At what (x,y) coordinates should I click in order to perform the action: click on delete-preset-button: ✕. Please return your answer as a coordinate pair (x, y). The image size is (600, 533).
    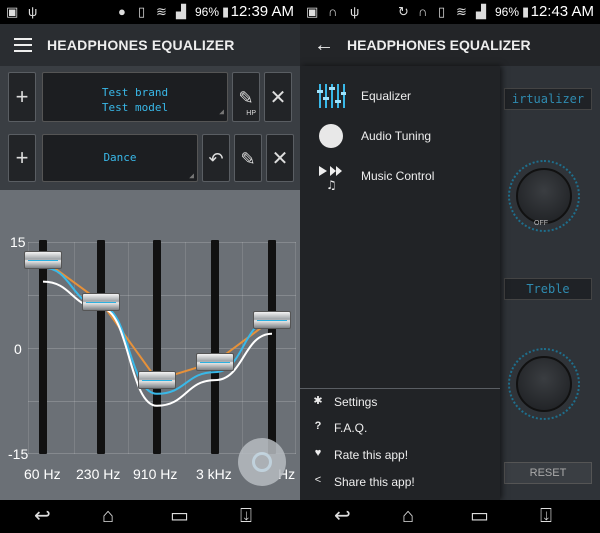
    Looking at the image, I should click on (280, 158).